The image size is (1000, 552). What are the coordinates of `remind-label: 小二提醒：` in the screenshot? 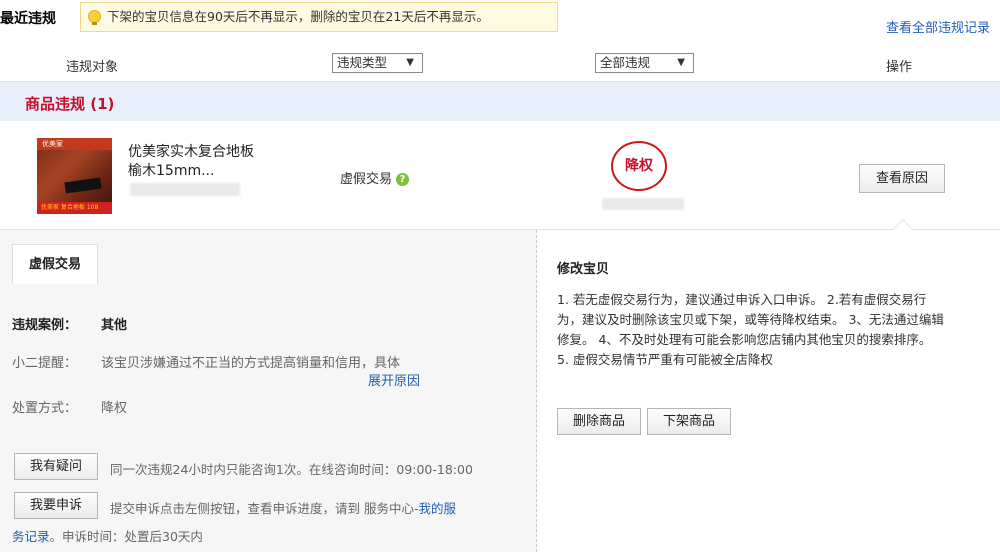 It's located at (45, 363).